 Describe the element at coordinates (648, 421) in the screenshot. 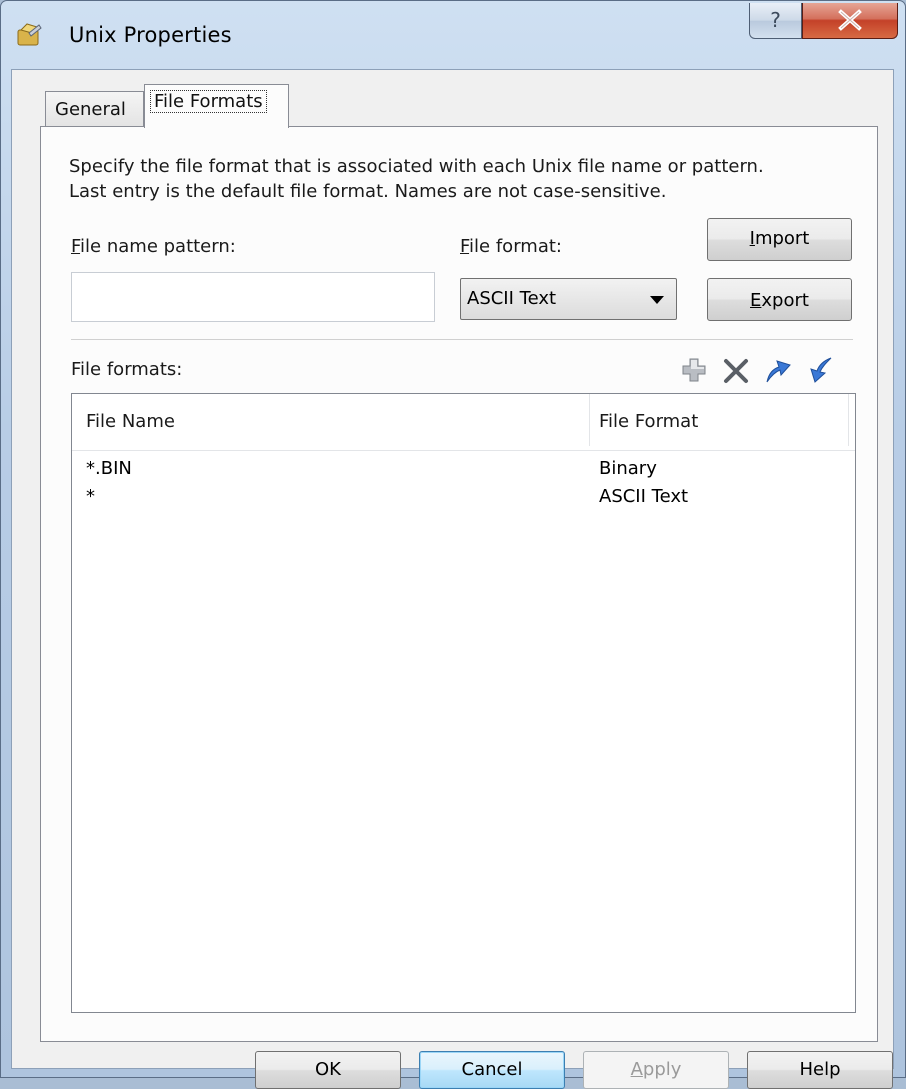

I see `column-header-file-format: File Format` at that location.